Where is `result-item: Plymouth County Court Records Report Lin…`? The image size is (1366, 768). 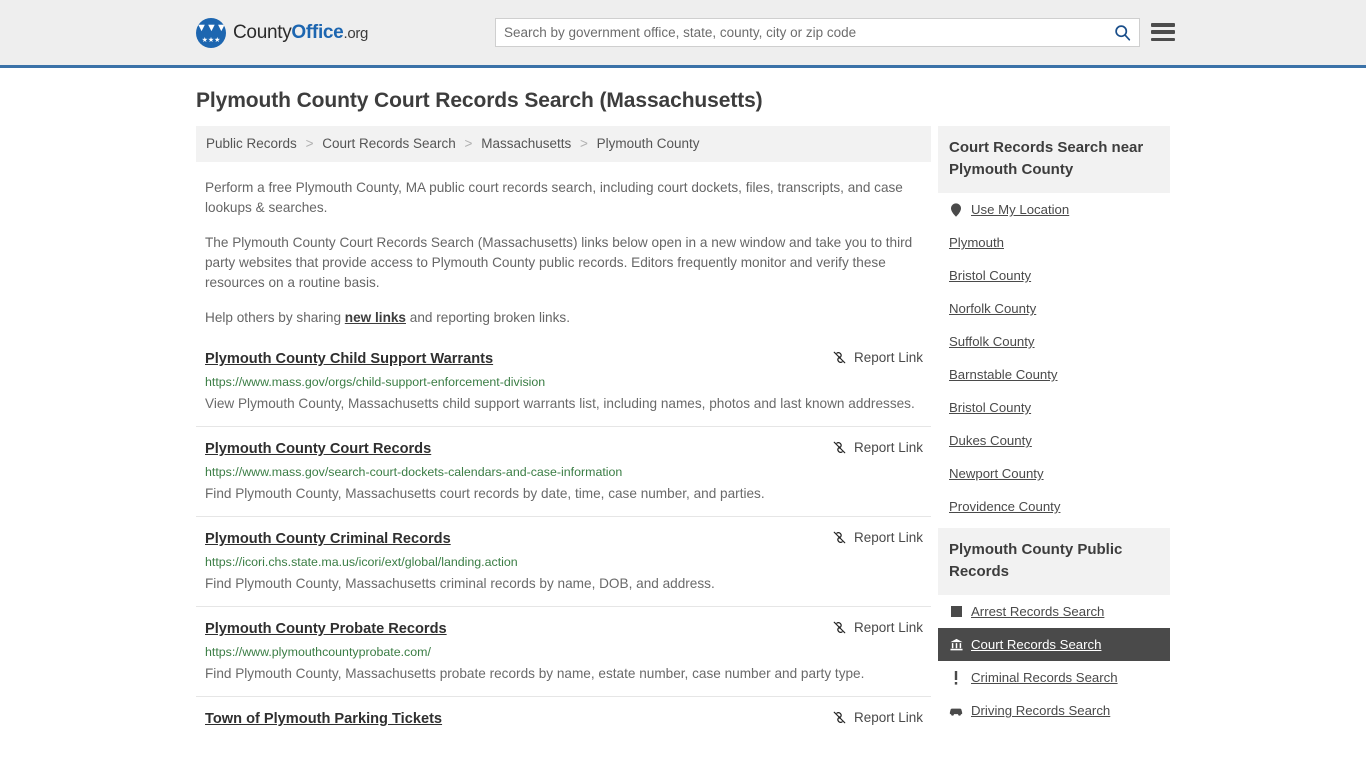
result-item: Plymouth County Court Records Report Lin… is located at coordinates (563, 478).